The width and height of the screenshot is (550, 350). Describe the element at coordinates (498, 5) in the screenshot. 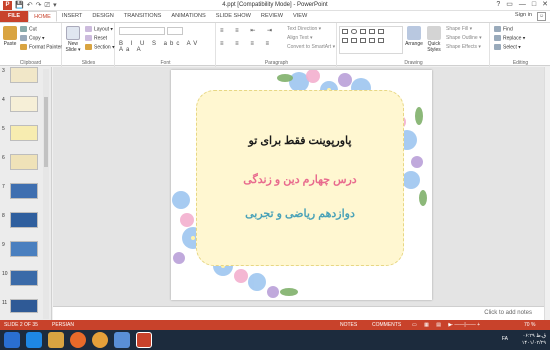

I see `help-icon: ?` at that location.